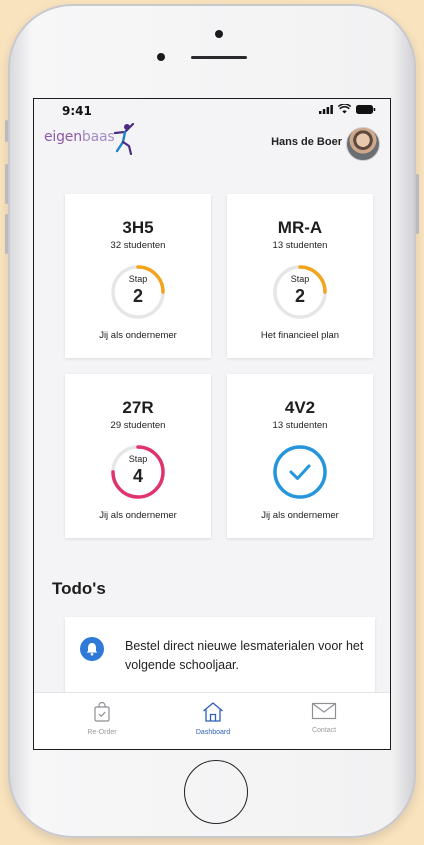  I want to click on user-avatar, so click(363, 144).